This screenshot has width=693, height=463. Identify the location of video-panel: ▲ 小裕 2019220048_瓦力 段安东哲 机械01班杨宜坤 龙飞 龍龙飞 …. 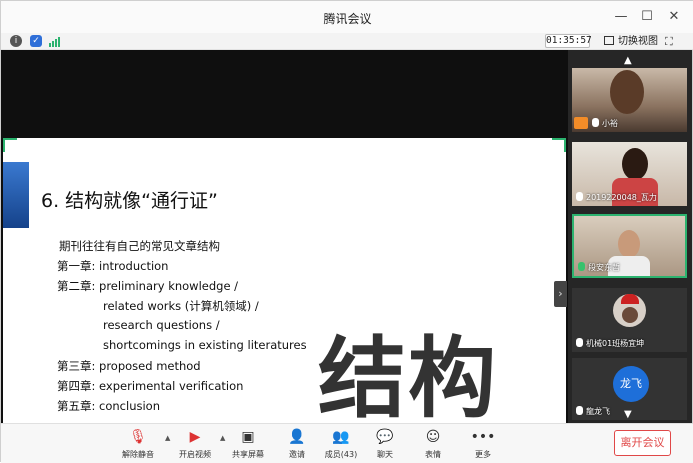
(630, 236).